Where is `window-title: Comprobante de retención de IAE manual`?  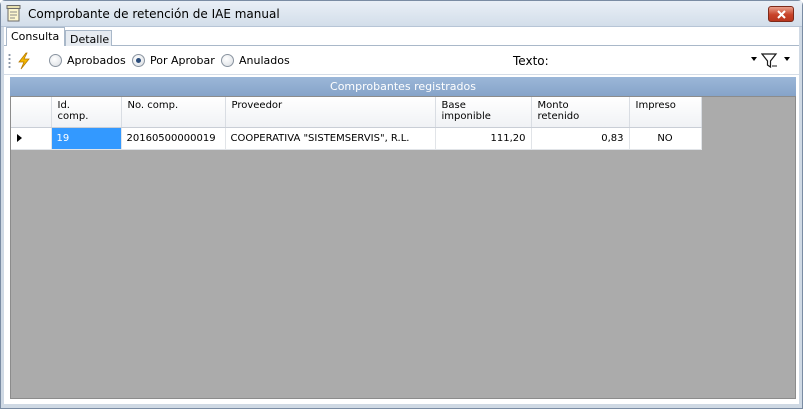 window-title: Comprobante de retención de IAE manual is located at coordinates (154, 14).